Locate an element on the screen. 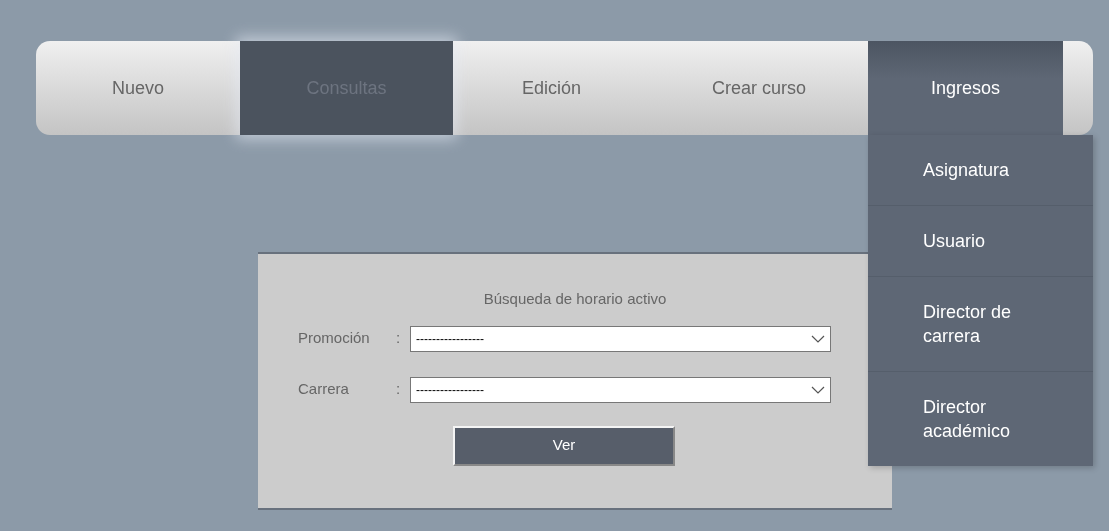 The image size is (1109, 531). form-title: Búsqueda de horario activo is located at coordinates (575, 299).